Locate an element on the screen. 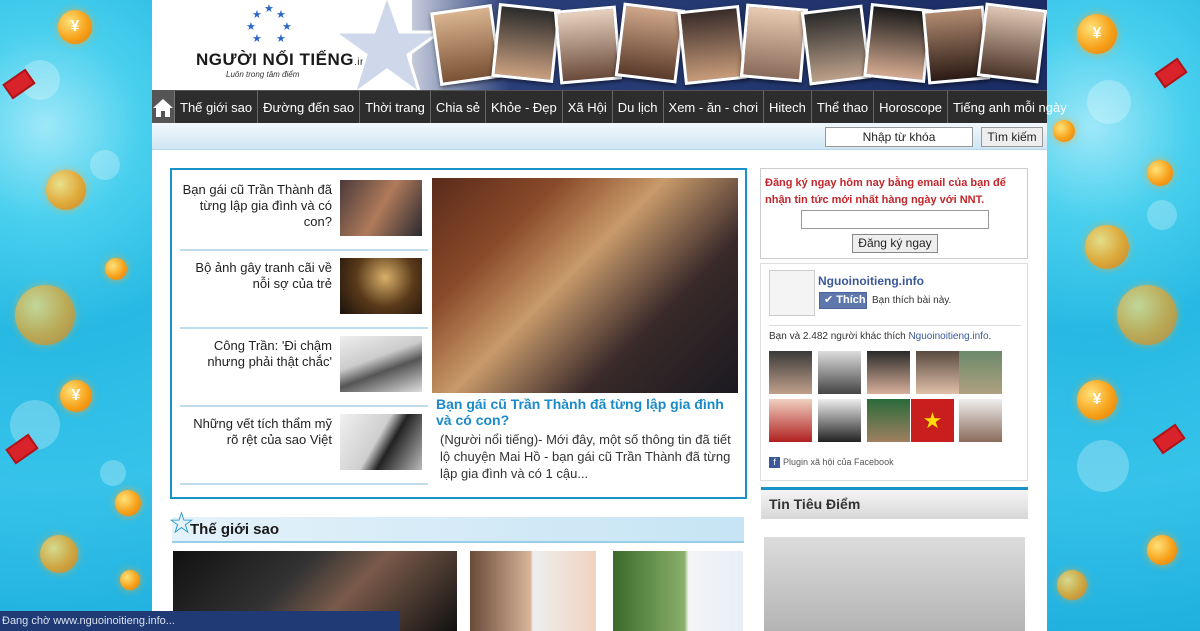 This screenshot has height=631, width=1200. nav-item-hitech: Hitech is located at coordinates (788, 107).